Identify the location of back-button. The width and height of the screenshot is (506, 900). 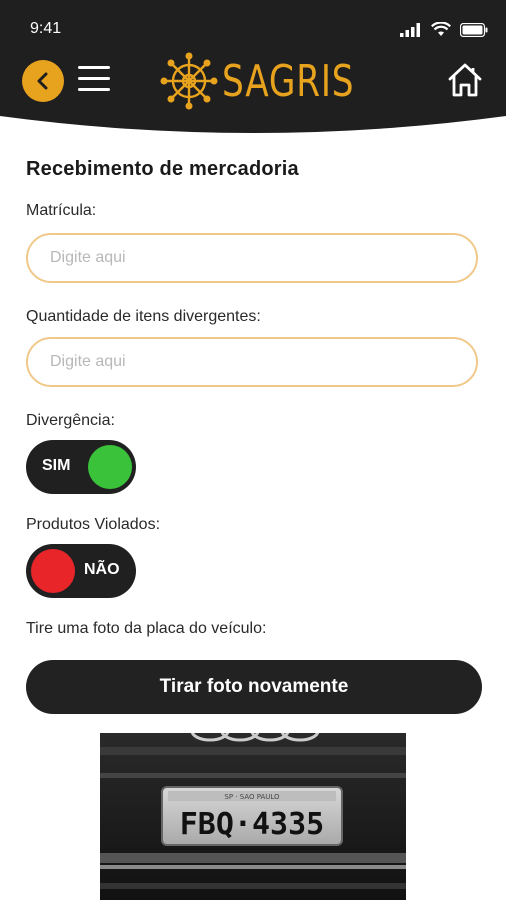
(43, 81).